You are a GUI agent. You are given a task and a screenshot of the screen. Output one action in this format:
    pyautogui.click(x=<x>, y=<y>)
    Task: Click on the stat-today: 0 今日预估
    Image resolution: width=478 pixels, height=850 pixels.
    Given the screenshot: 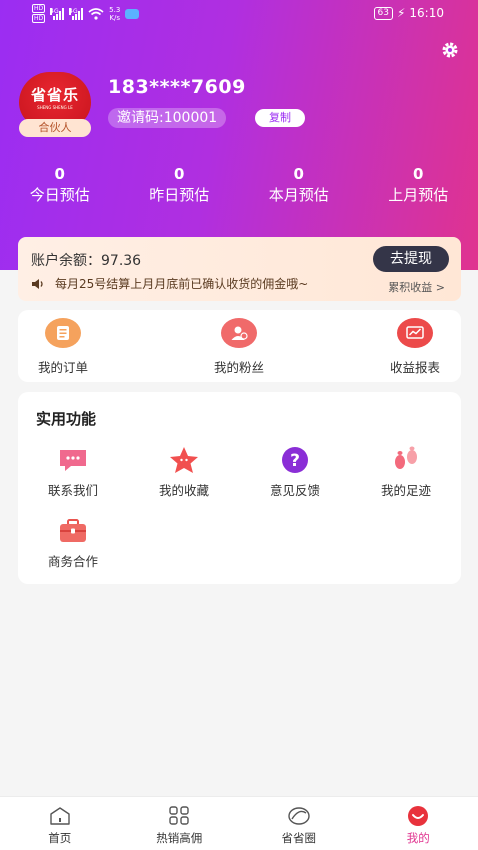 What is the action you would take?
    pyautogui.click(x=60, y=186)
    